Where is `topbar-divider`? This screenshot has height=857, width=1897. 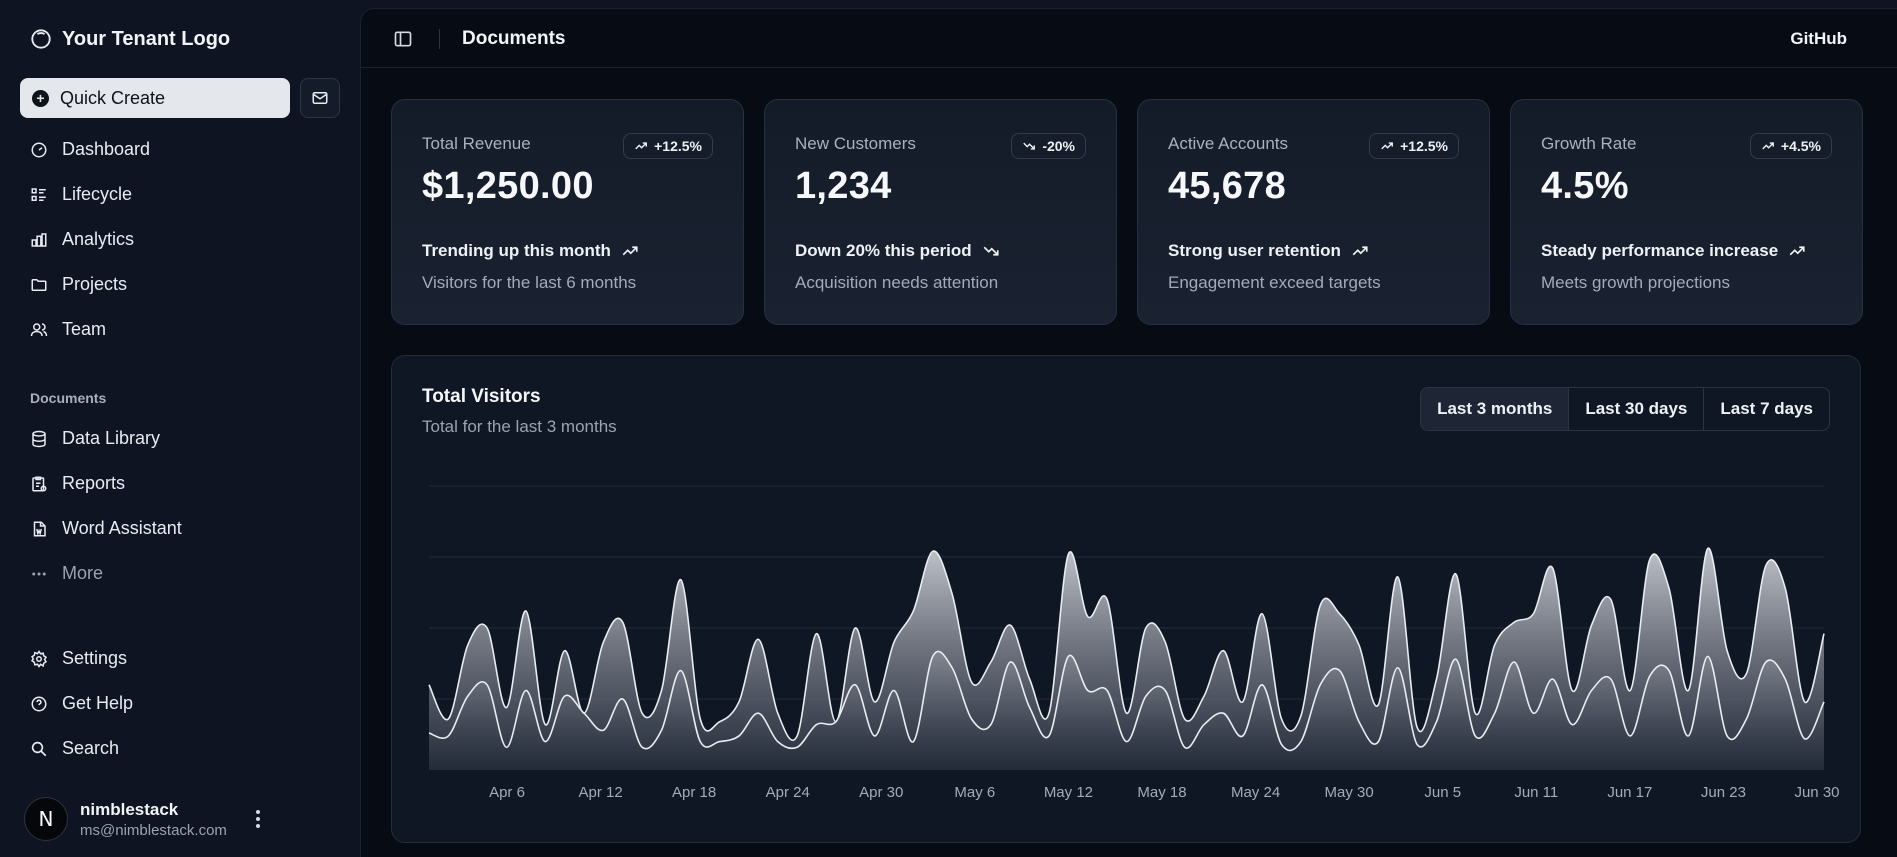 topbar-divider is located at coordinates (439, 39).